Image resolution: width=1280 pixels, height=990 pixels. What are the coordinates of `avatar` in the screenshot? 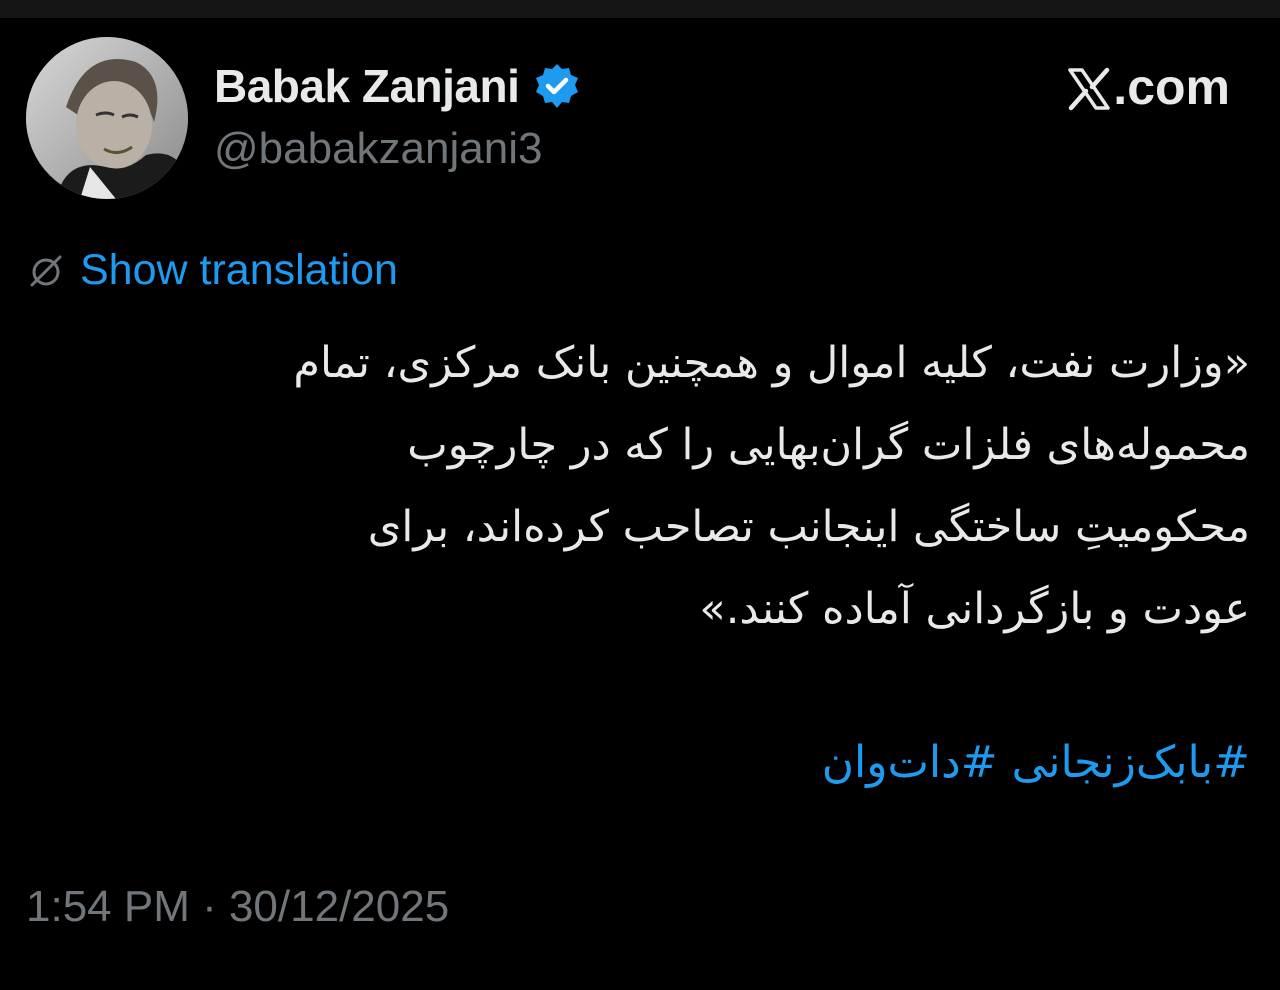 It's located at (107, 118).